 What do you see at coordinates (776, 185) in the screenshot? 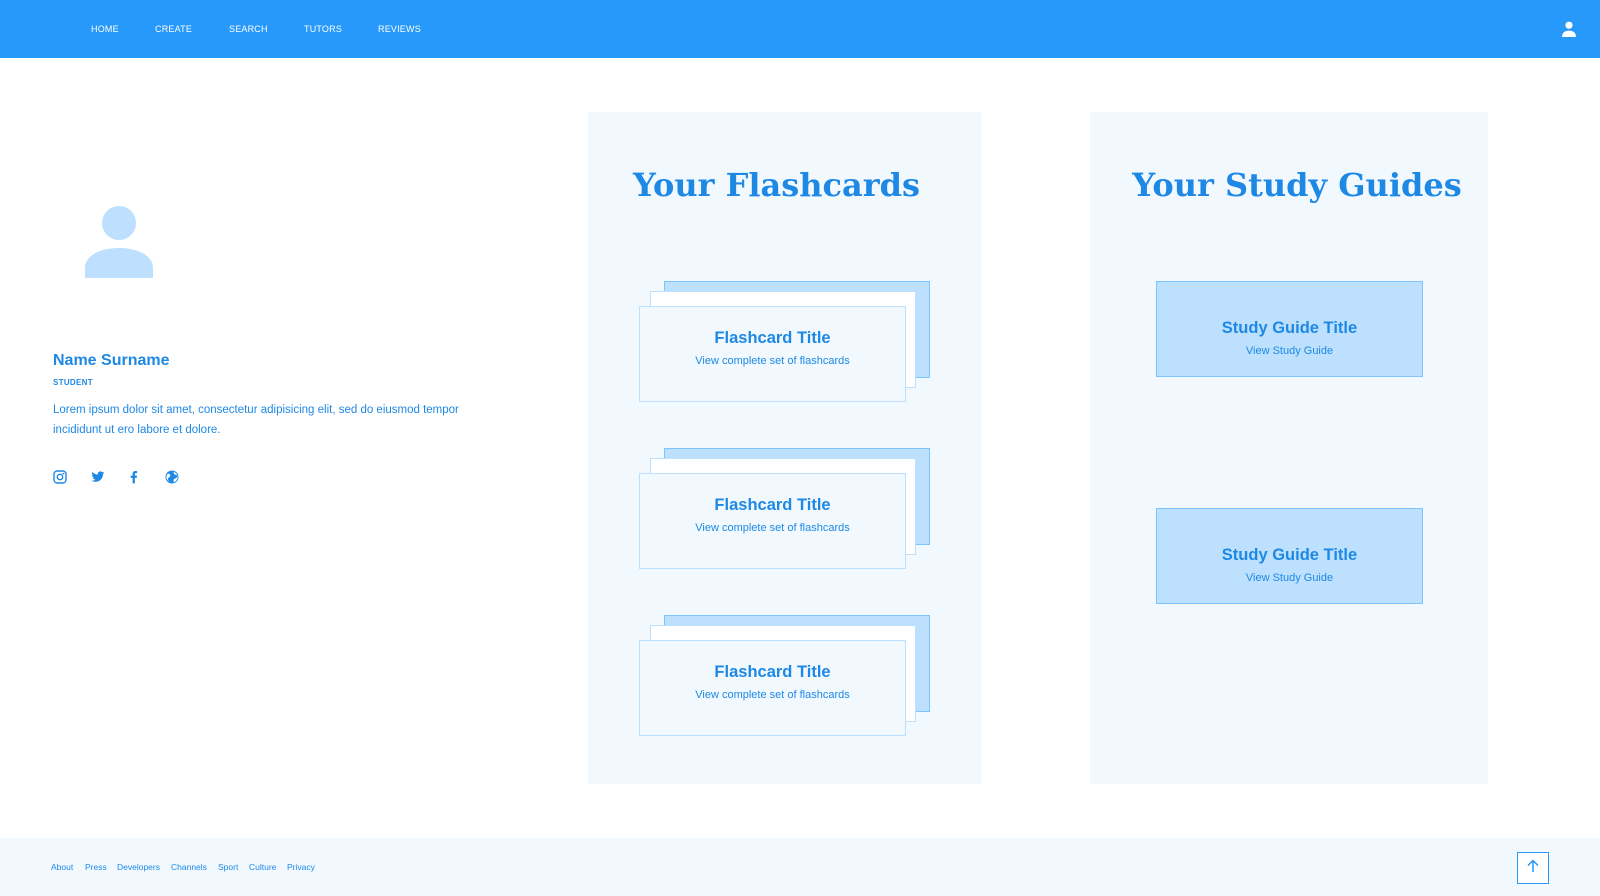
I see `flashcards-heading: Your Flashcards` at bounding box center [776, 185].